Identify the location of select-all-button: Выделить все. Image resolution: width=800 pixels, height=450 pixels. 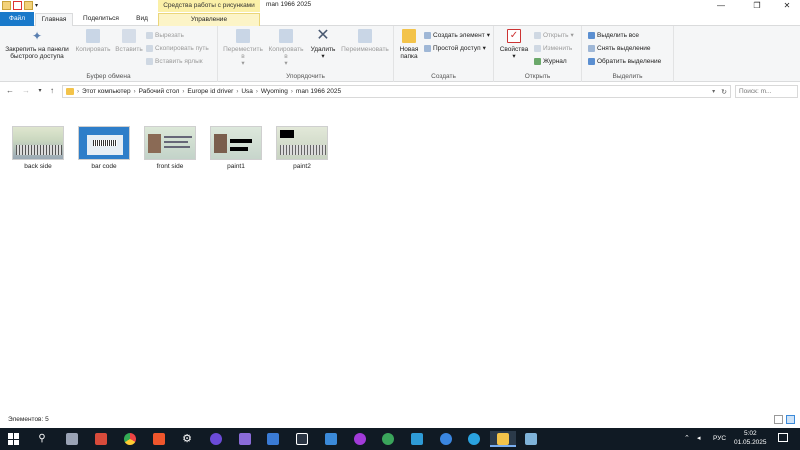
(613, 35).